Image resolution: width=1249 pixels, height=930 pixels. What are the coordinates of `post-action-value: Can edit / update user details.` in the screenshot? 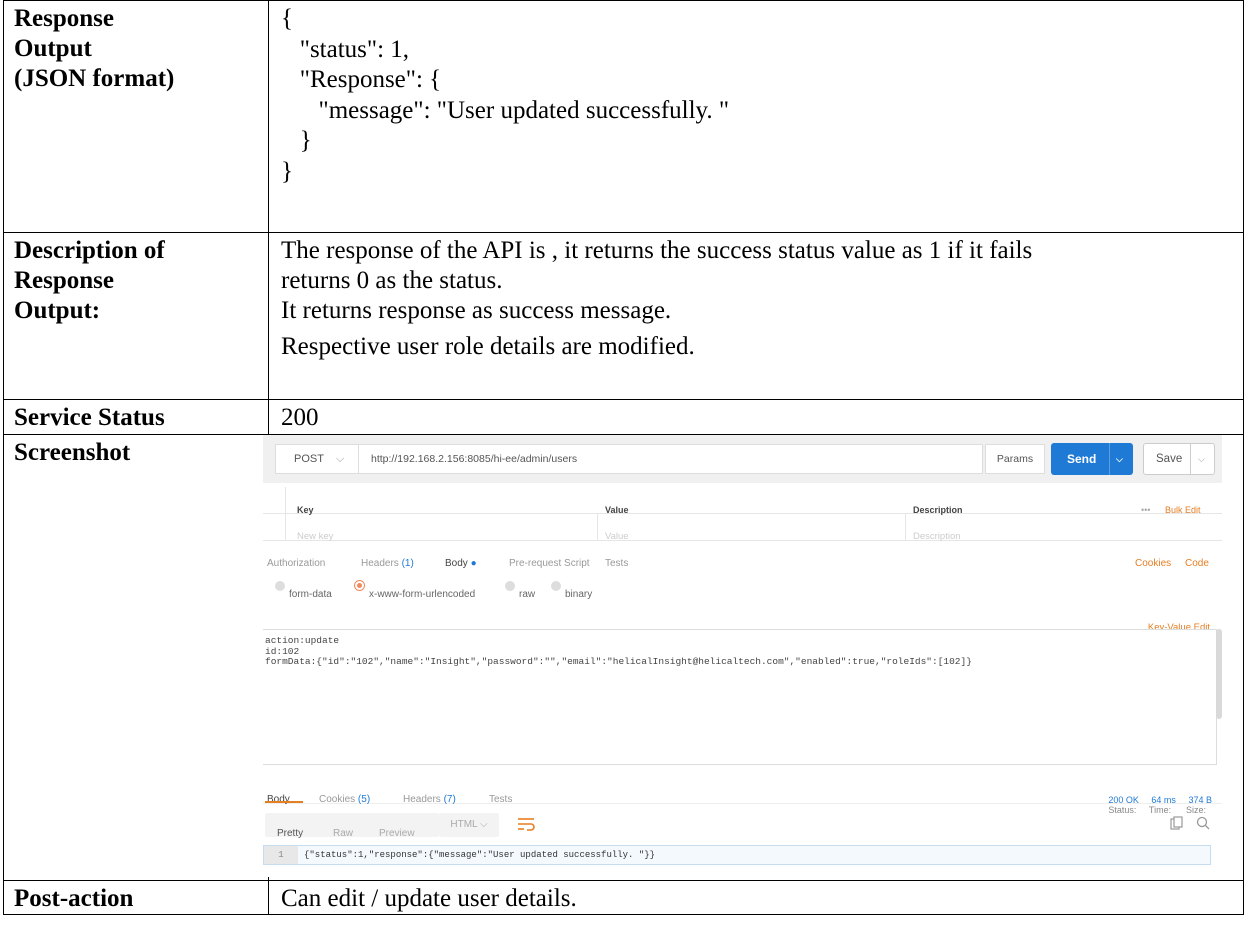 It's located at (756, 897).